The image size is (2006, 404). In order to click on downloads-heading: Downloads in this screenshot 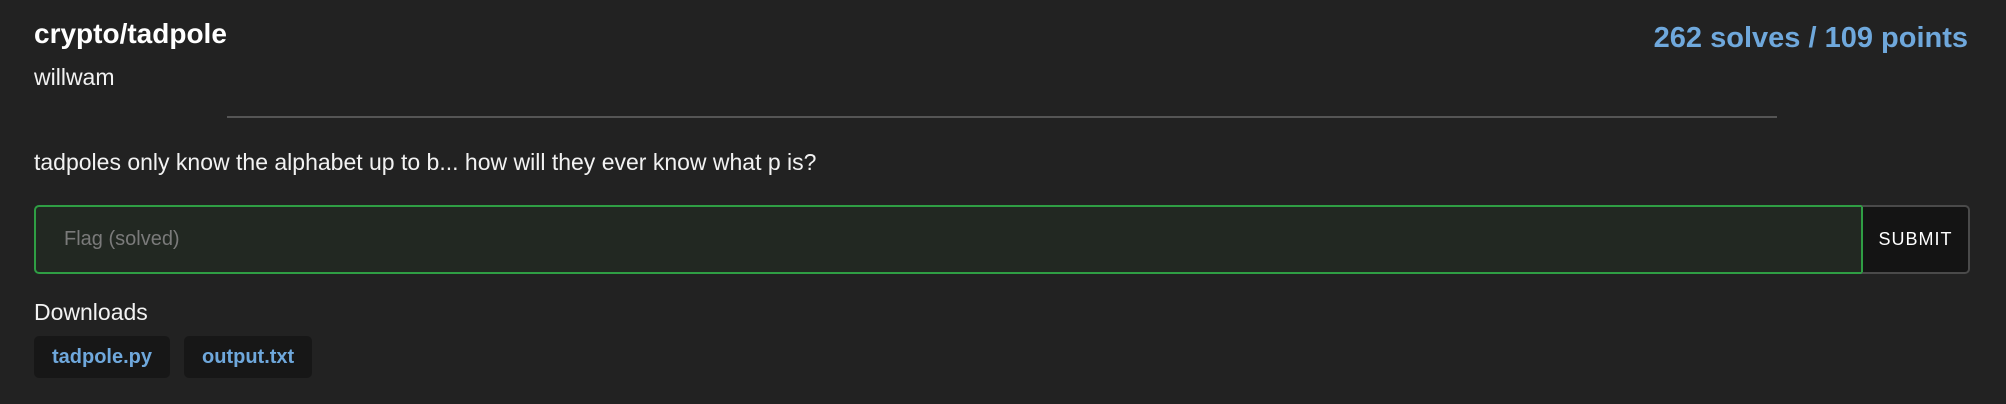, I will do `click(91, 312)`.